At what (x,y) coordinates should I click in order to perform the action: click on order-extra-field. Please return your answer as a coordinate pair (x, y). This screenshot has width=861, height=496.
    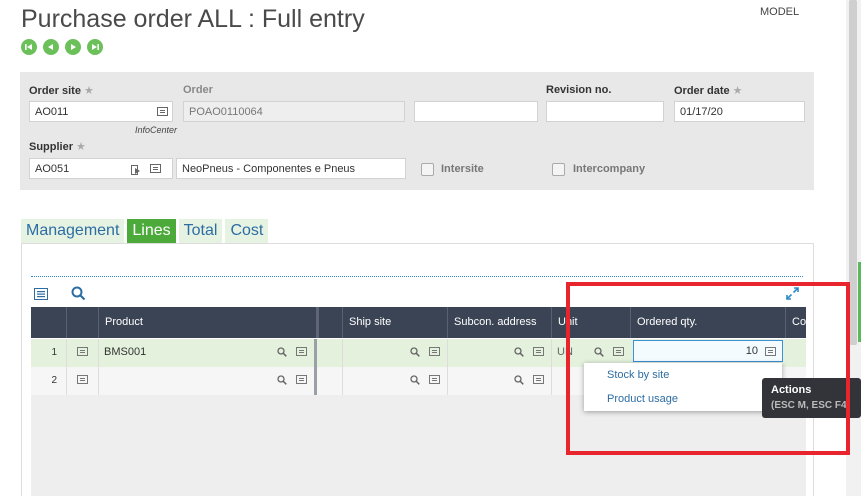
    Looking at the image, I should click on (476, 111).